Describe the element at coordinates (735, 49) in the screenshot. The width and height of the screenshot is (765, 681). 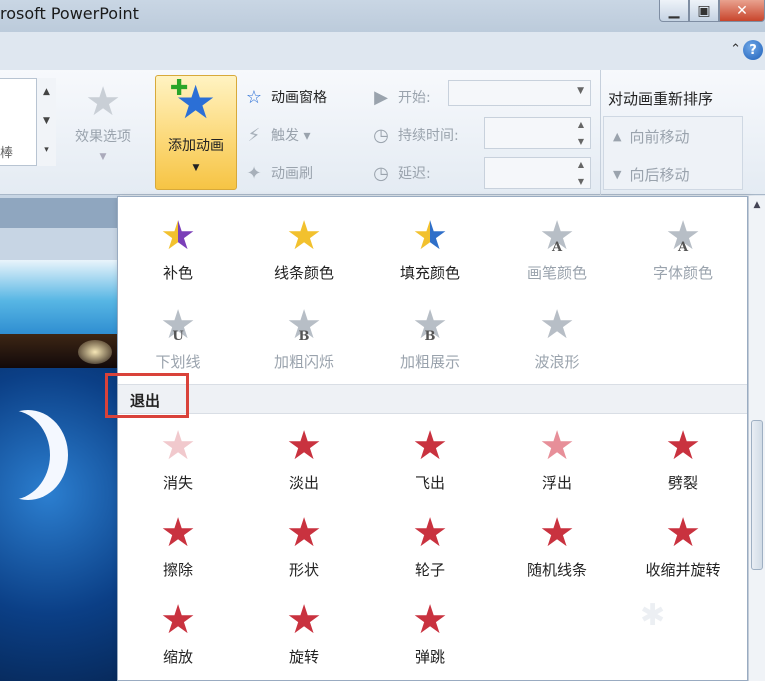
I see `collapse-ribbon-icon: ⌃` at that location.